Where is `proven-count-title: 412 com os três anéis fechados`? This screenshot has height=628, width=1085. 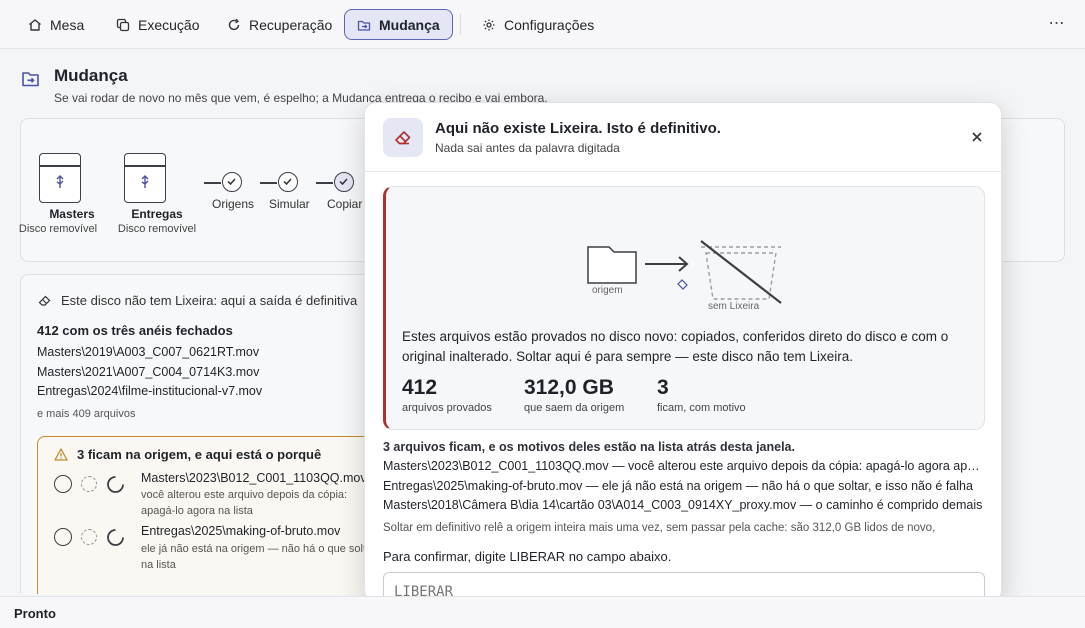 proven-count-title: 412 com os três anéis fechados is located at coordinates (135, 330).